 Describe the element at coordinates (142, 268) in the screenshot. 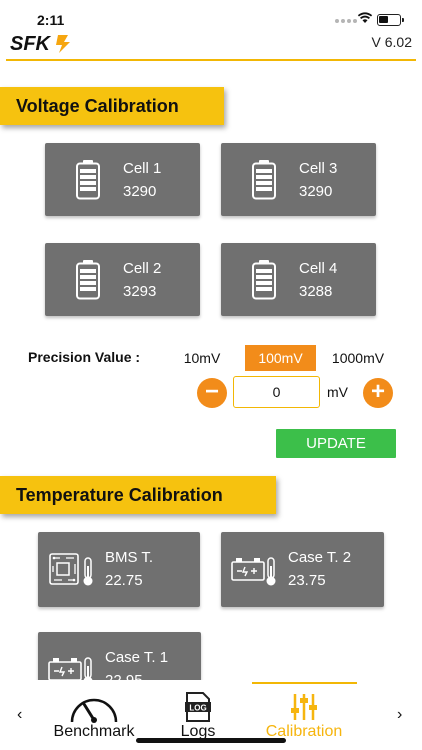

I see `cell-label: Cell 2` at that location.